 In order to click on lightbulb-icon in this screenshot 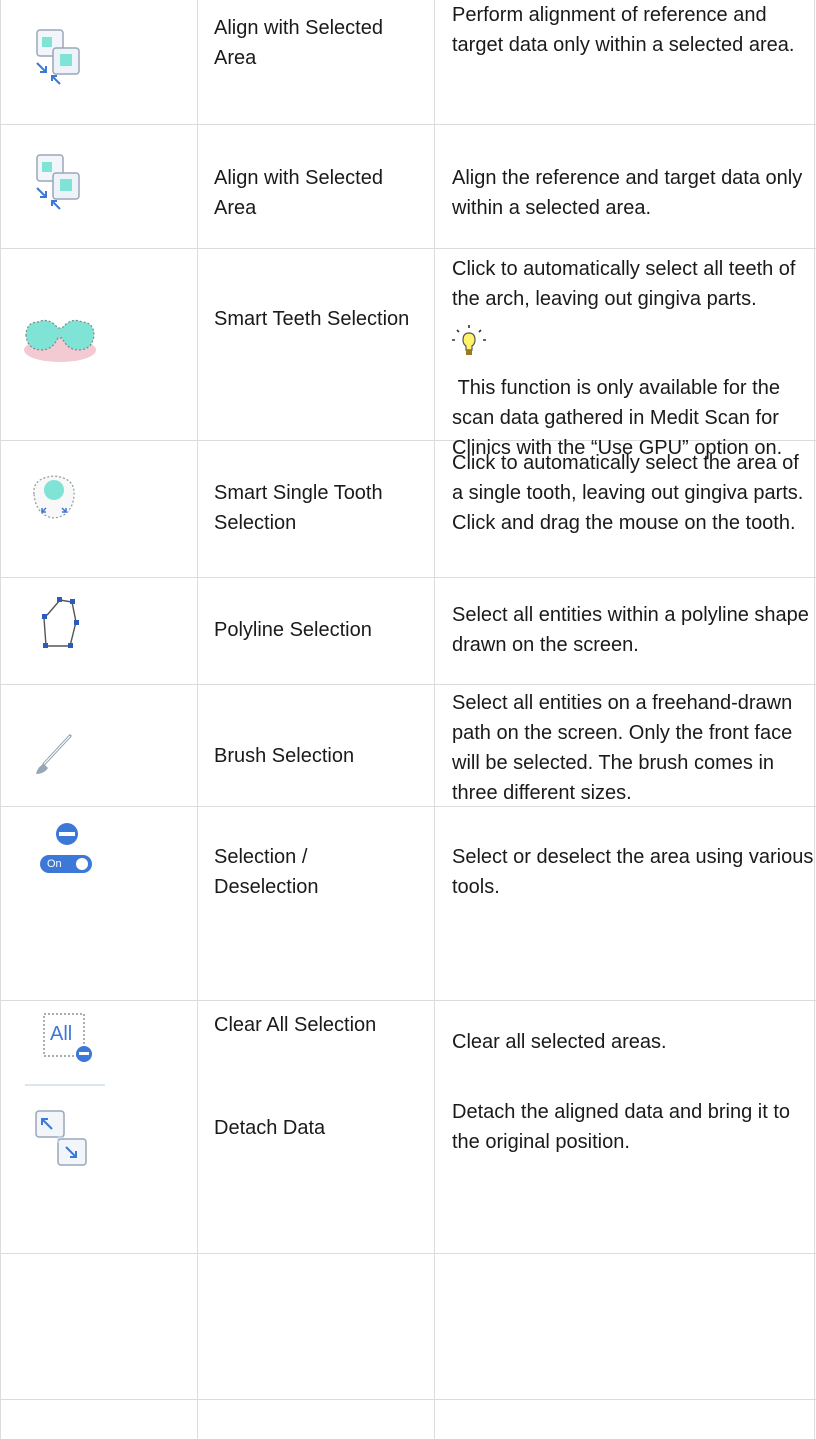, I will do `click(633, 345)`.